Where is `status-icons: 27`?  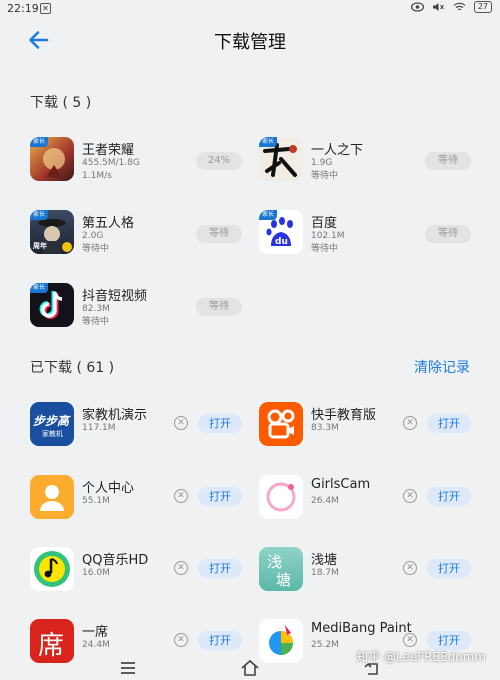
status-icons: 27 is located at coordinates (451, 7).